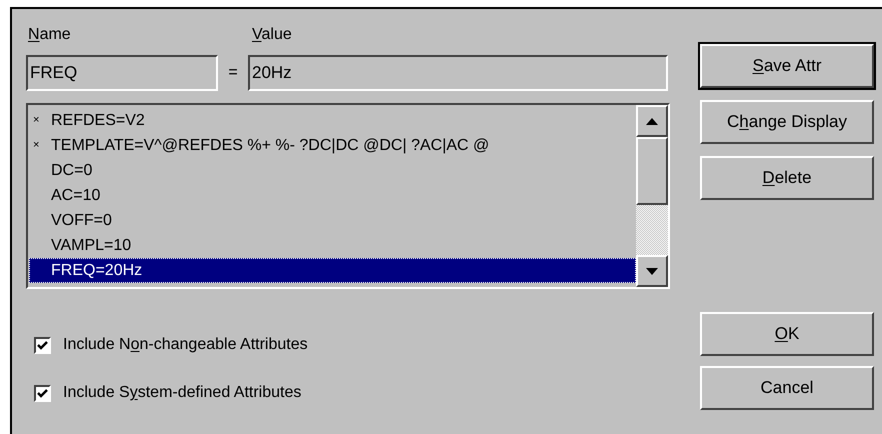 This screenshot has width=882, height=434. What do you see at coordinates (271, 35) in the screenshot?
I see `value-label: Value` at bounding box center [271, 35].